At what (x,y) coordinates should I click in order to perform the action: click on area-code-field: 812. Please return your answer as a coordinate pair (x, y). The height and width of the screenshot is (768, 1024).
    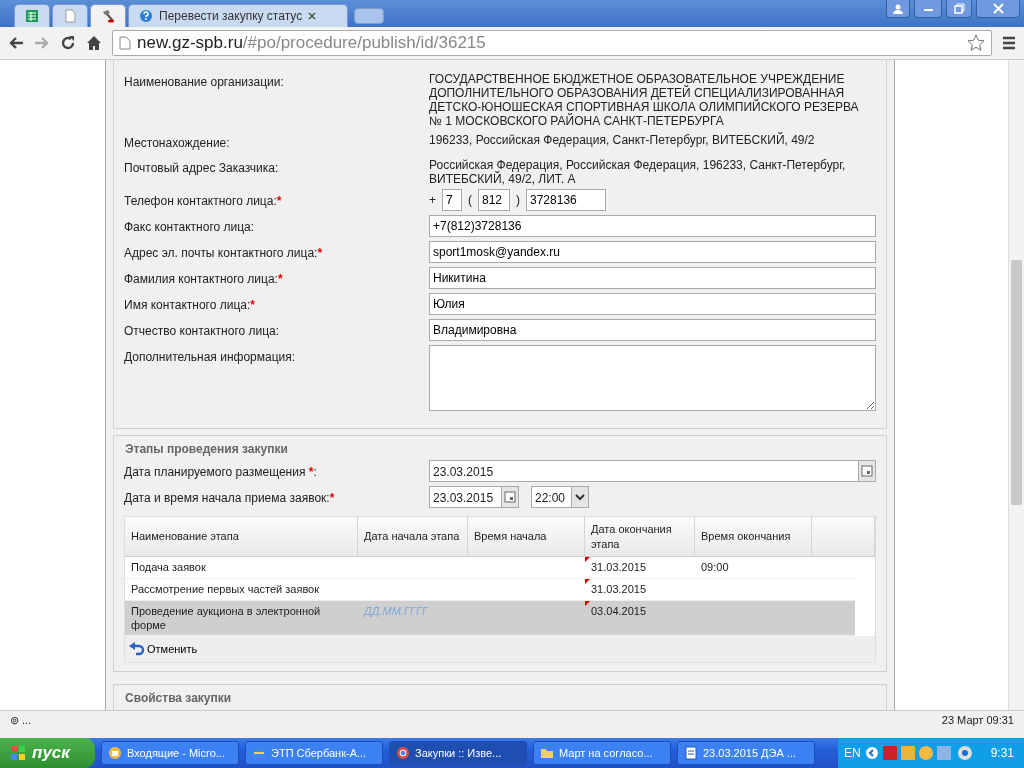
    Looking at the image, I should click on (494, 200).